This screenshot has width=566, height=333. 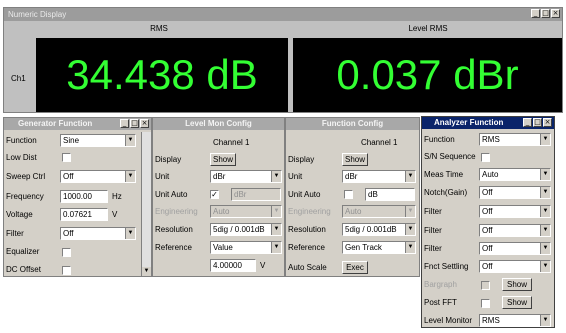 What do you see at coordinates (233, 265) in the screenshot?
I see `levelmon-reference-value-input: 4.00000` at bounding box center [233, 265].